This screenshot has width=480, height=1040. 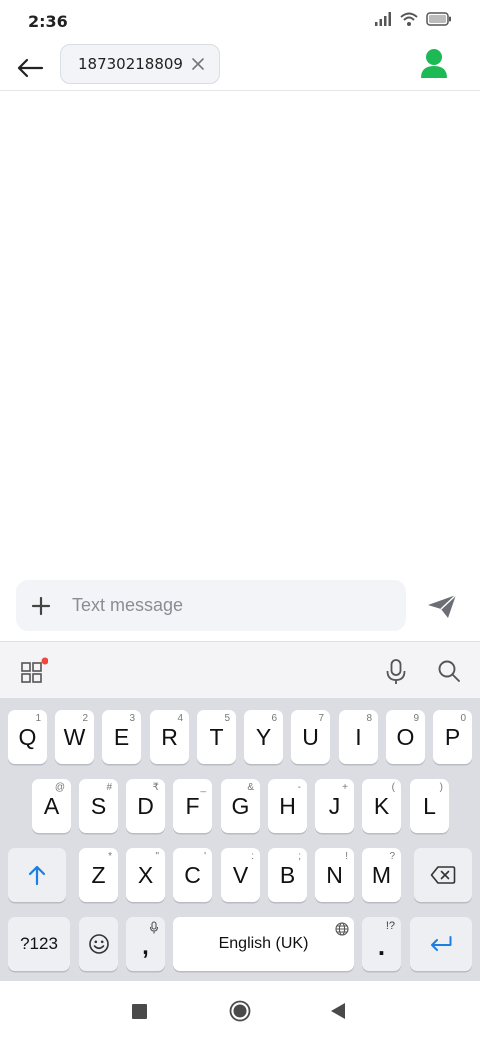 What do you see at coordinates (130, 64) in the screenshot?
I see `recipient-number: 18730218809` at bounding box center [130, 64].